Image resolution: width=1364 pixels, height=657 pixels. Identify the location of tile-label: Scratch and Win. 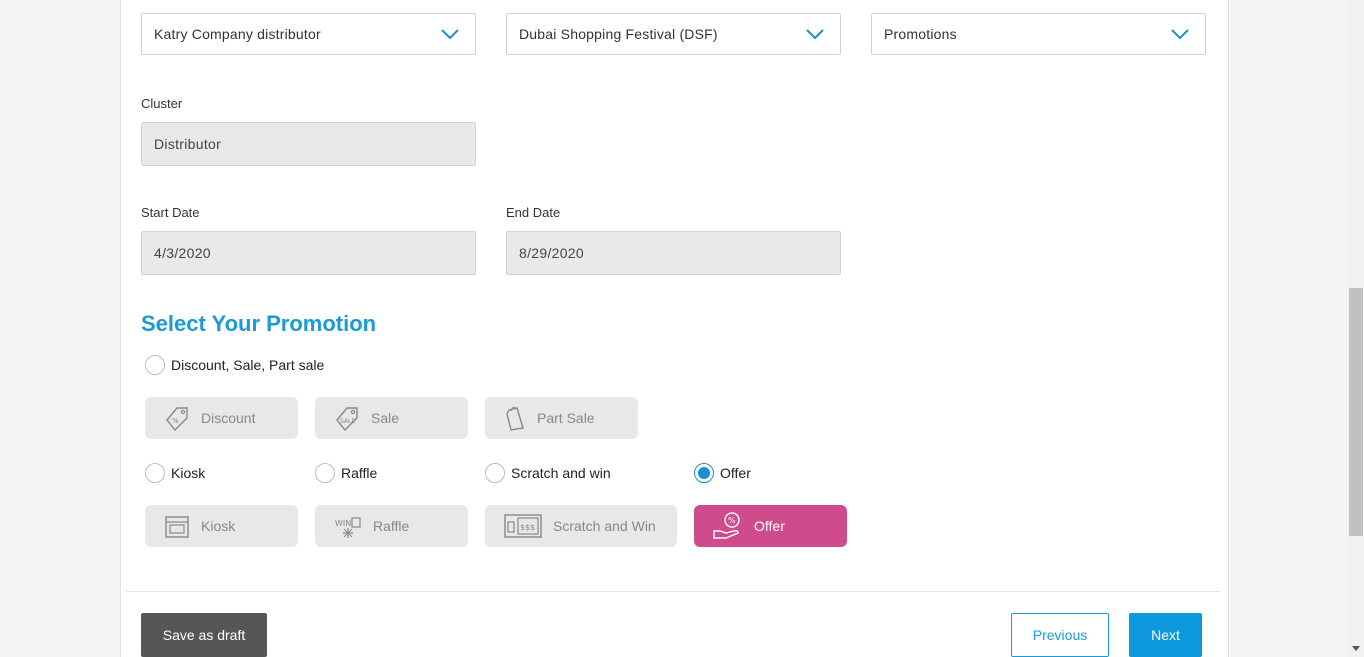
(604, 526).